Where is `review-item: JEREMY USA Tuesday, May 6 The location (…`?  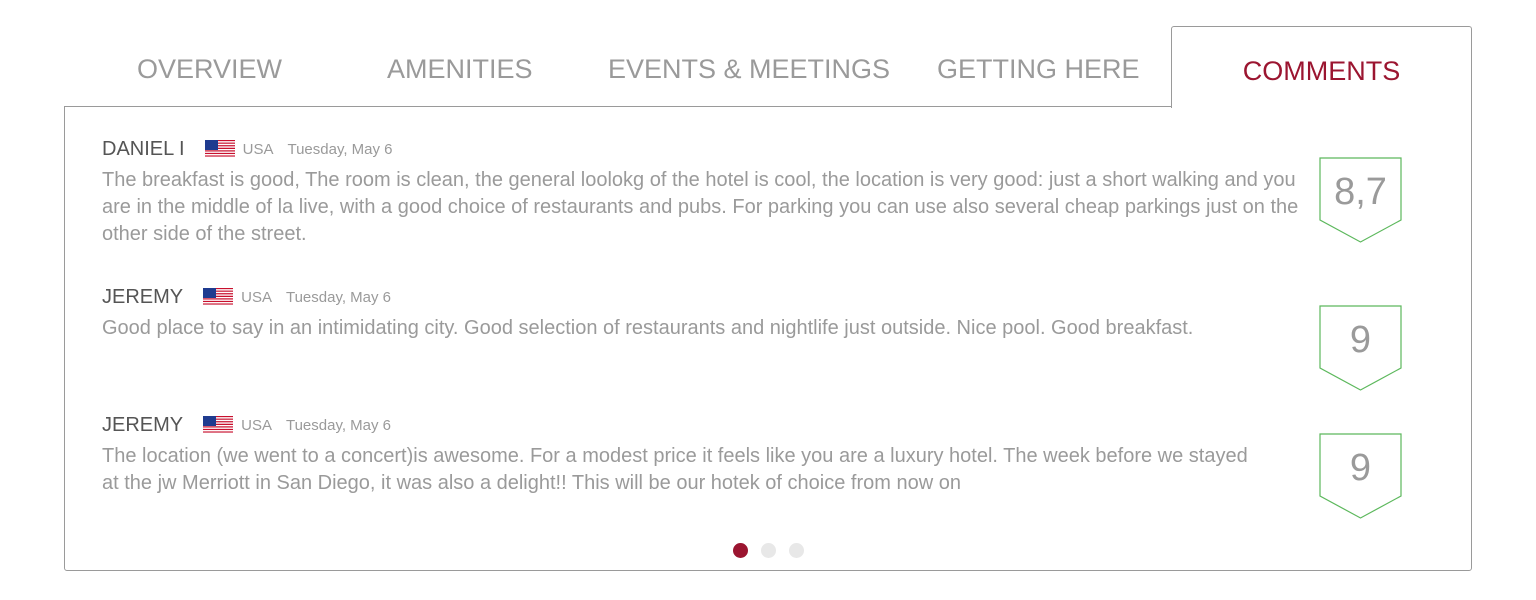
review-item: JEREMY USA Tuesday, May 6 The location (… is located at coordinates (702, 455).